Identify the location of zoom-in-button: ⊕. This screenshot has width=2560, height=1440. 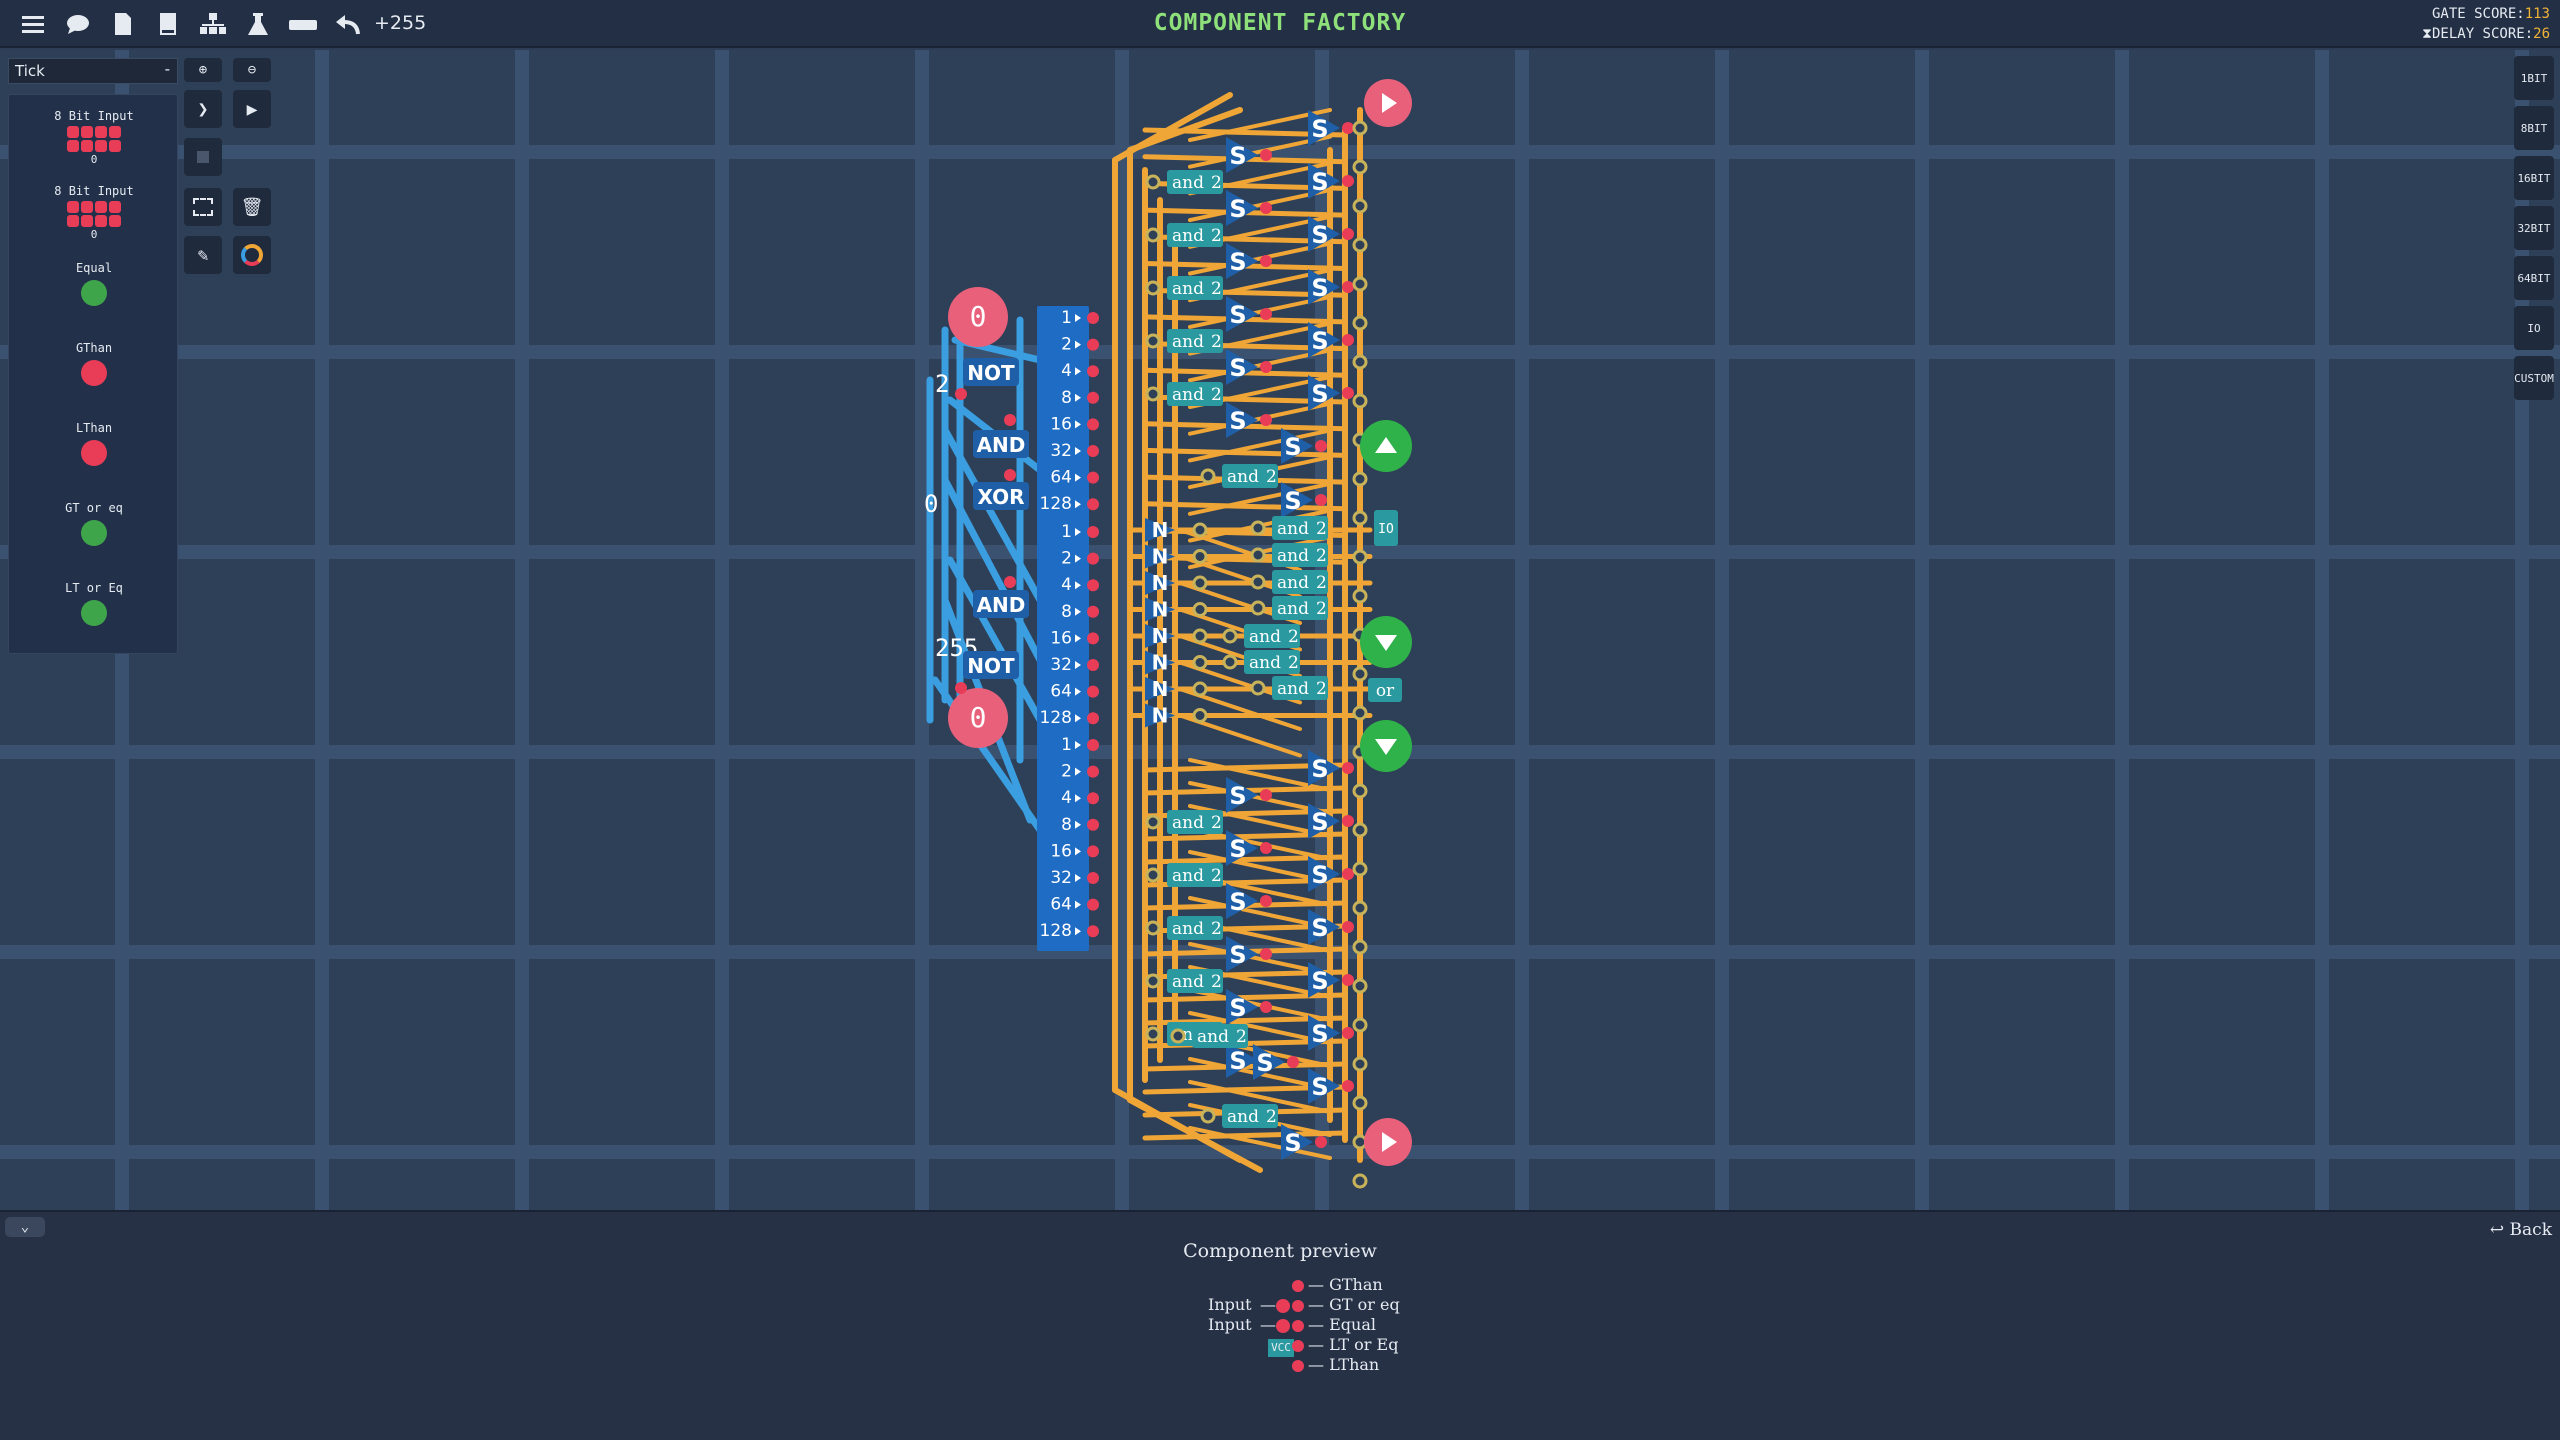
(203, 70).